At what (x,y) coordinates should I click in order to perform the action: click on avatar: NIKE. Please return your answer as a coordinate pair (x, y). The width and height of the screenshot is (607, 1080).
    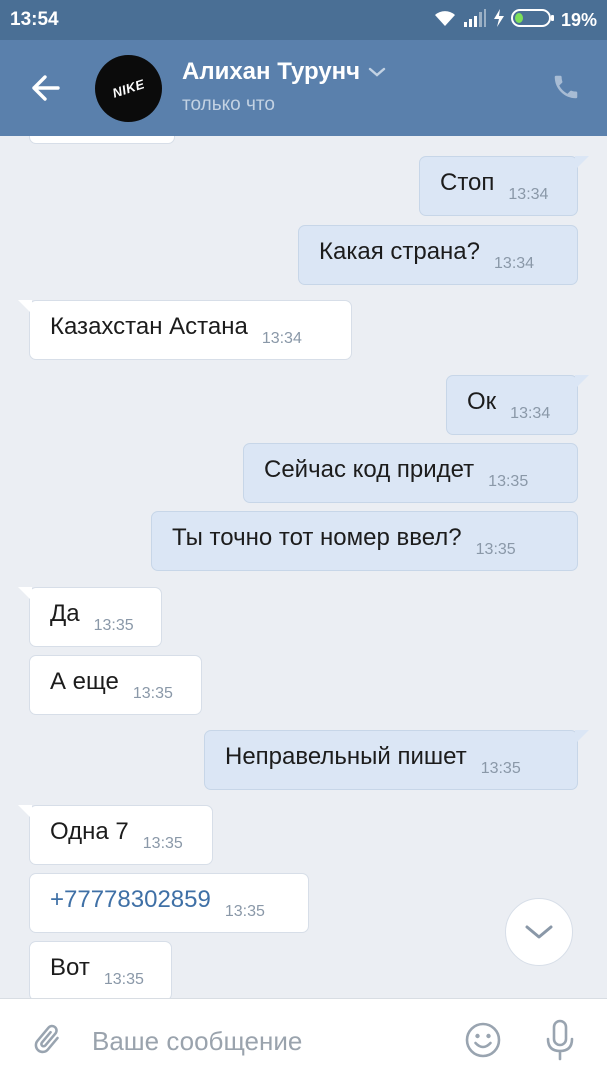
    Looking at the image, I should click on (128, 88).